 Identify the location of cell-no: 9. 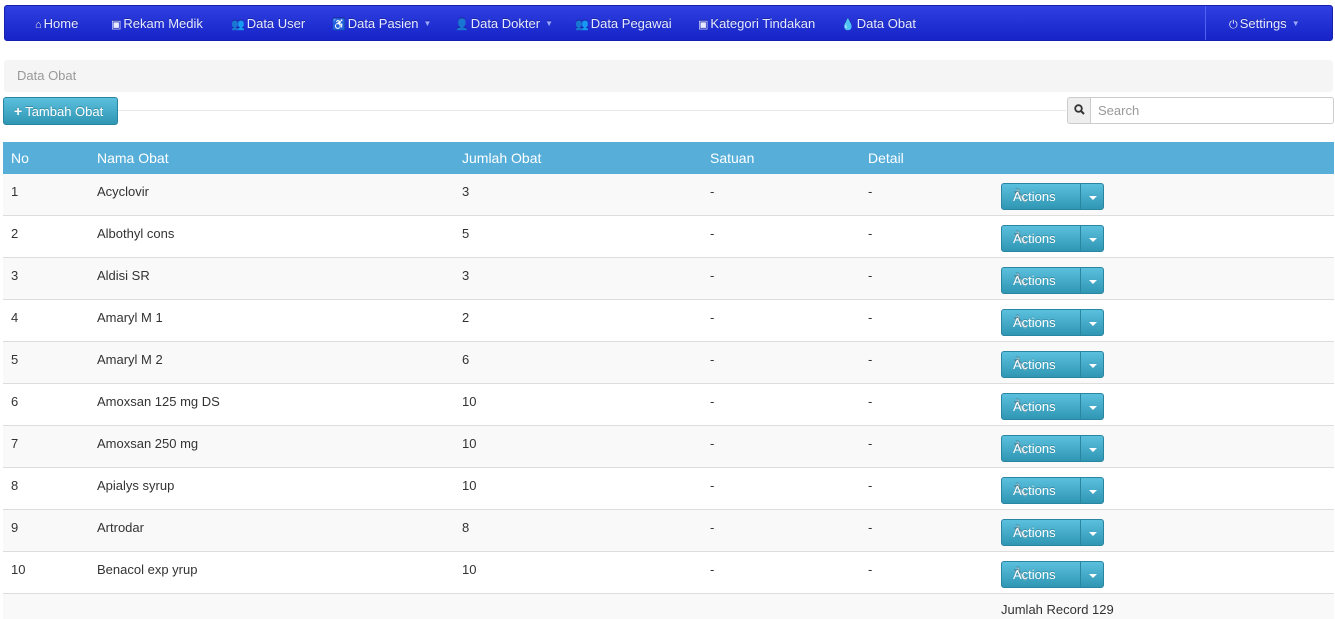
(15, 527).